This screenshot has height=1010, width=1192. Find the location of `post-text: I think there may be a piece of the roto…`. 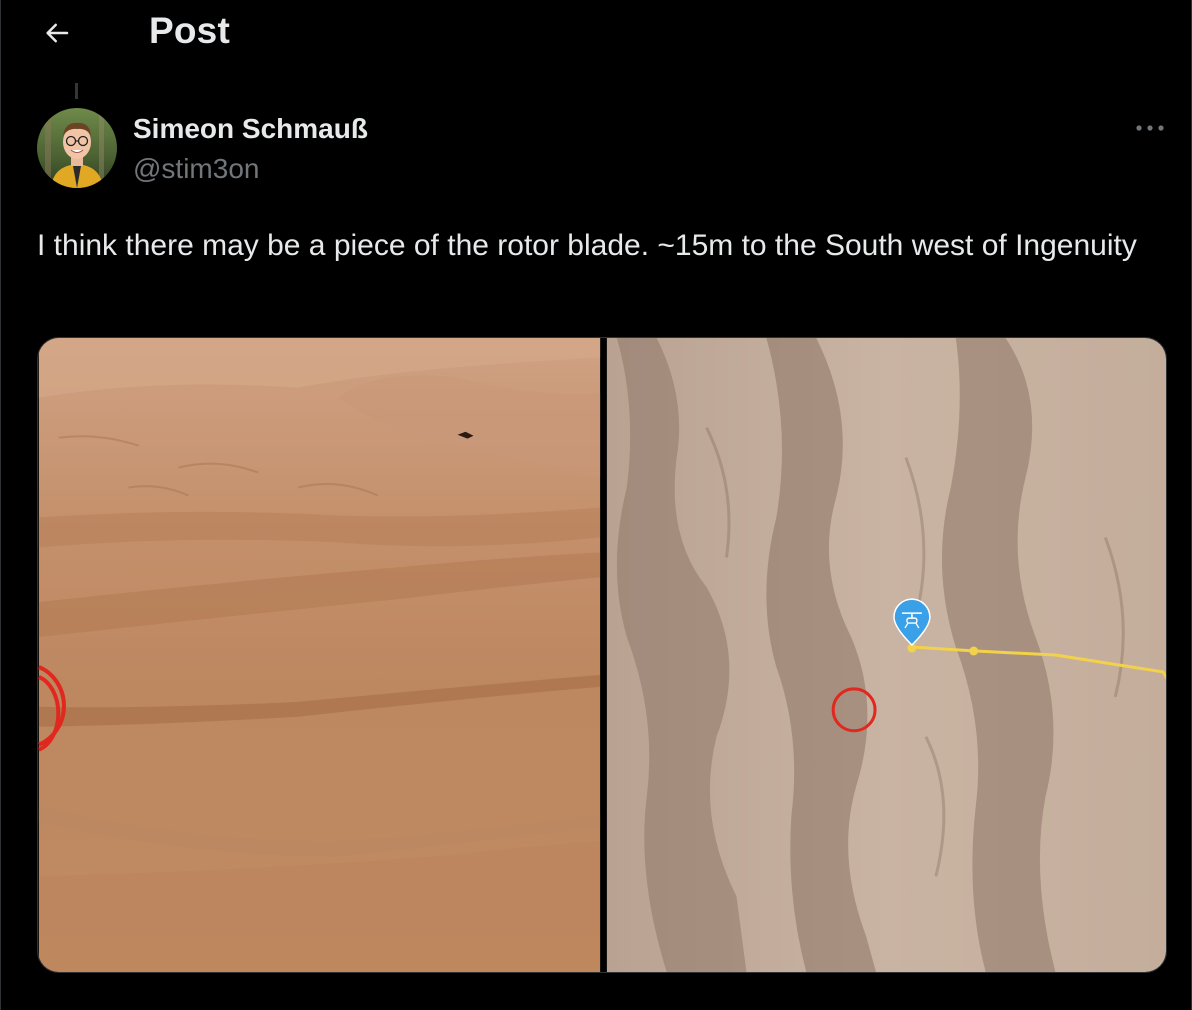

post-text: I think there may be a piece of the roto… is located at coordinates (587, 245).